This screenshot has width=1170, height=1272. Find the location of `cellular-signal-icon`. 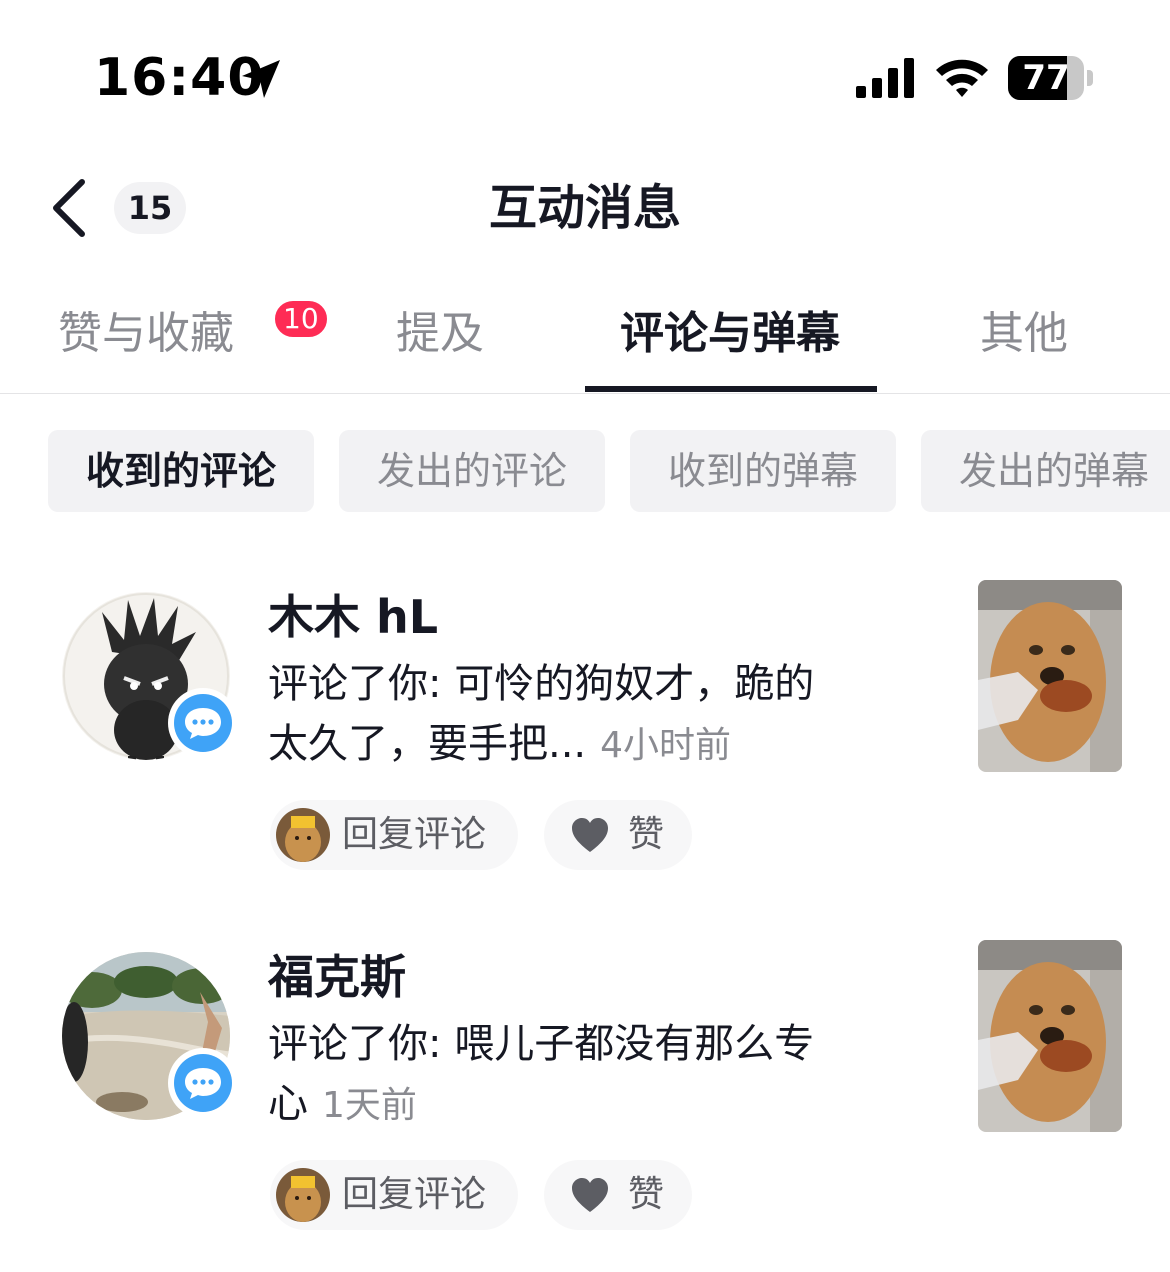

cellular-signal-icon is located at coordinates (885, 78).